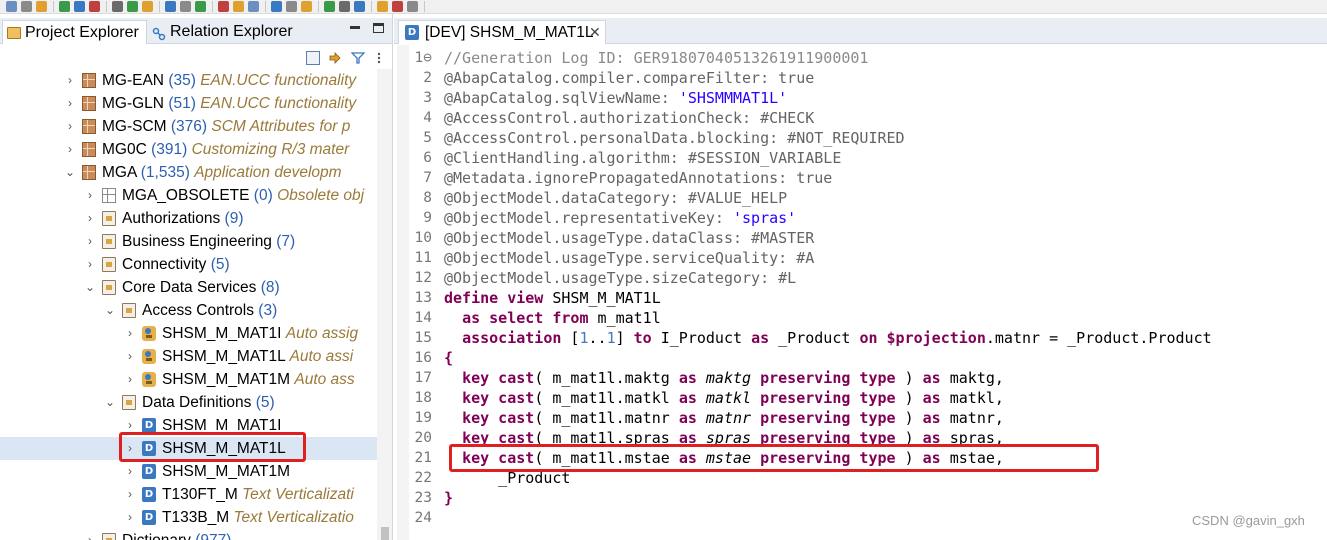 Image resolution: width=1327 pixels, height=540 pixels. What do you see at coordinates (188, 310) in the screenshot?
I see `tree-item: ⌄ Access Controls (3)` at bounding box center [188, 310].